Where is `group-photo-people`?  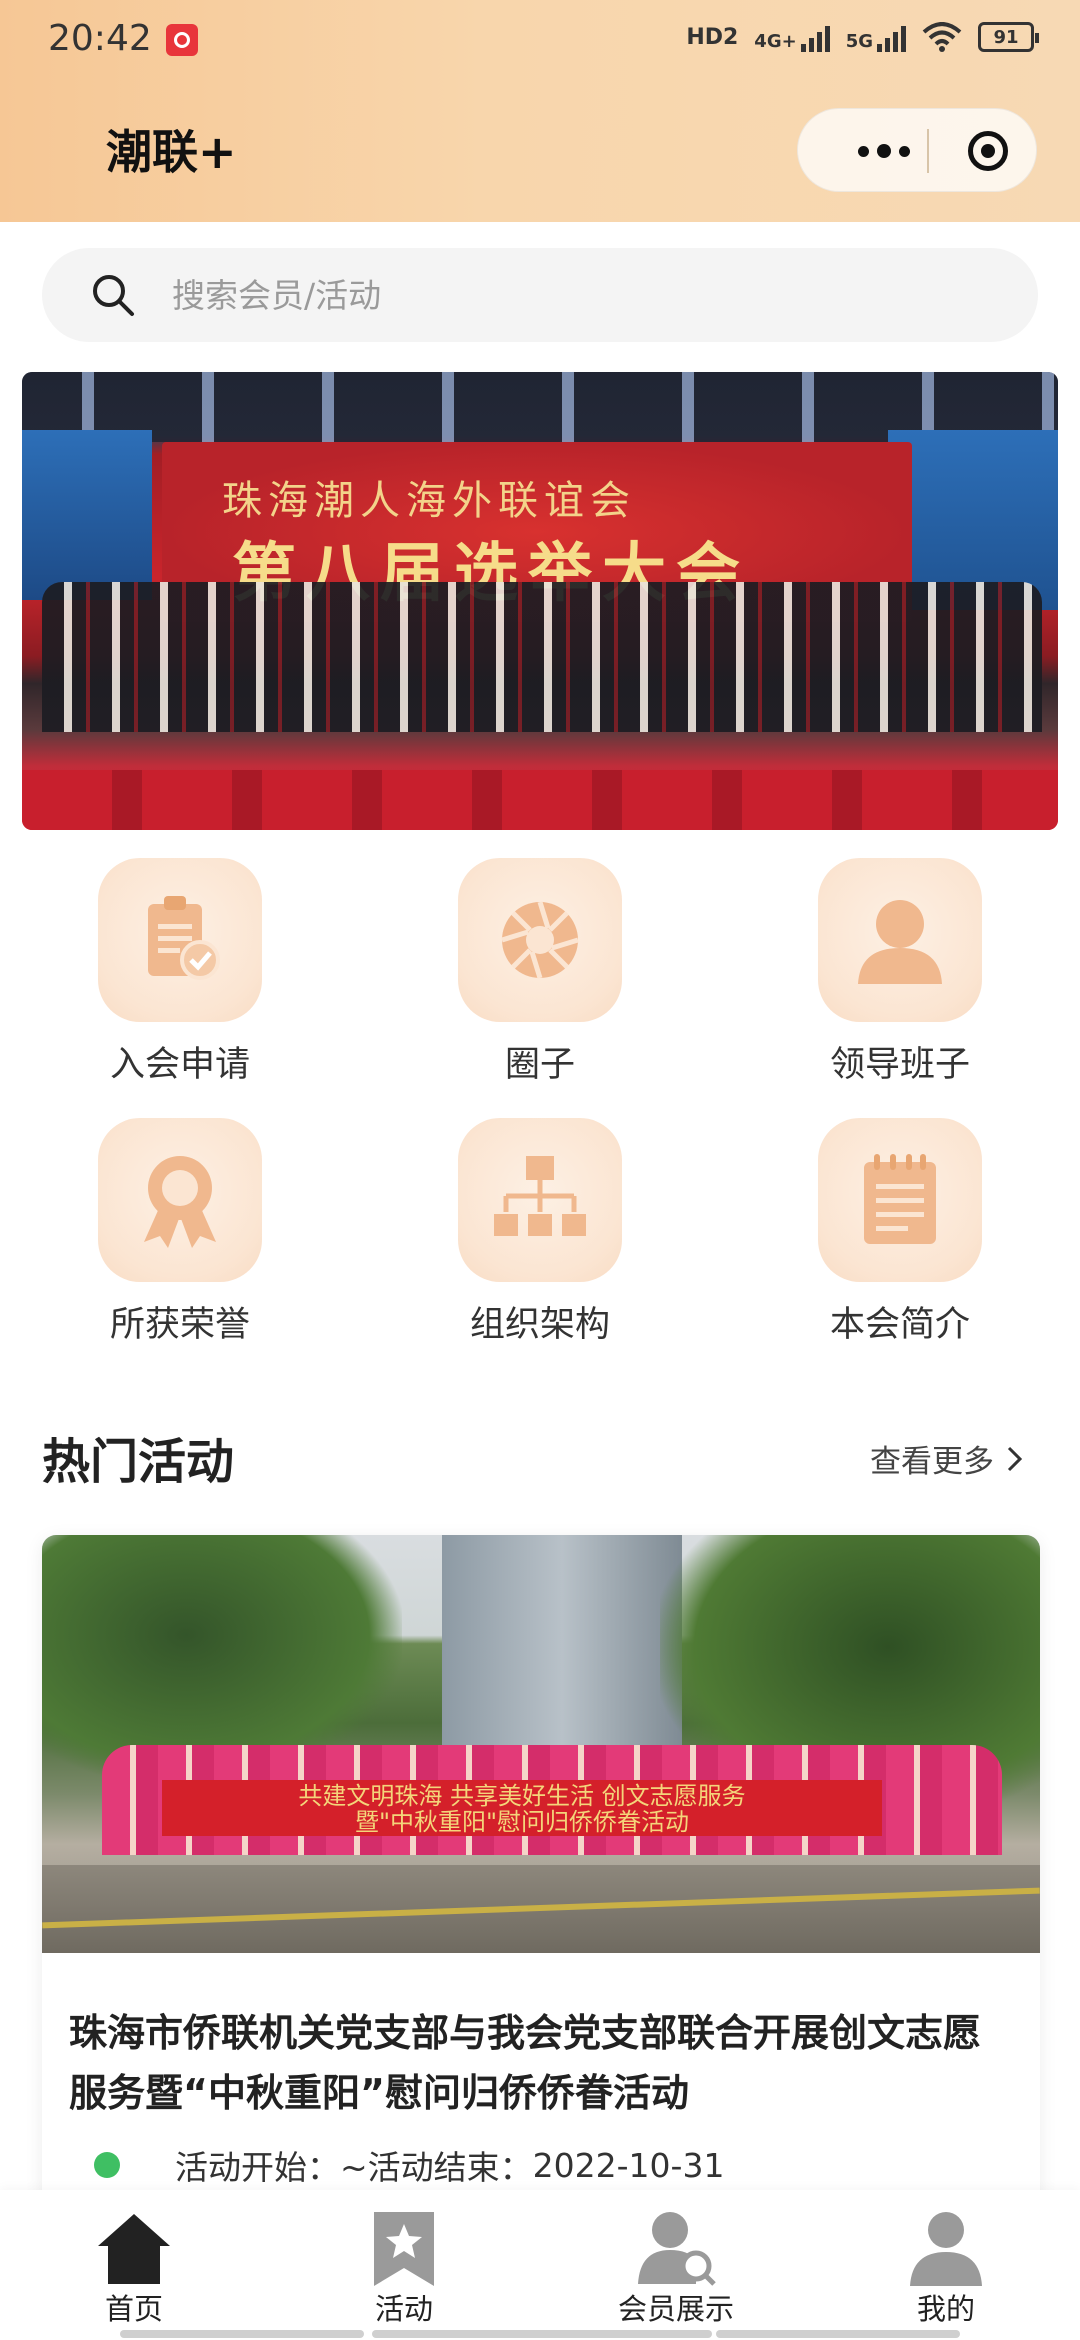
group-photo-people is located at coordinates (542, 657).